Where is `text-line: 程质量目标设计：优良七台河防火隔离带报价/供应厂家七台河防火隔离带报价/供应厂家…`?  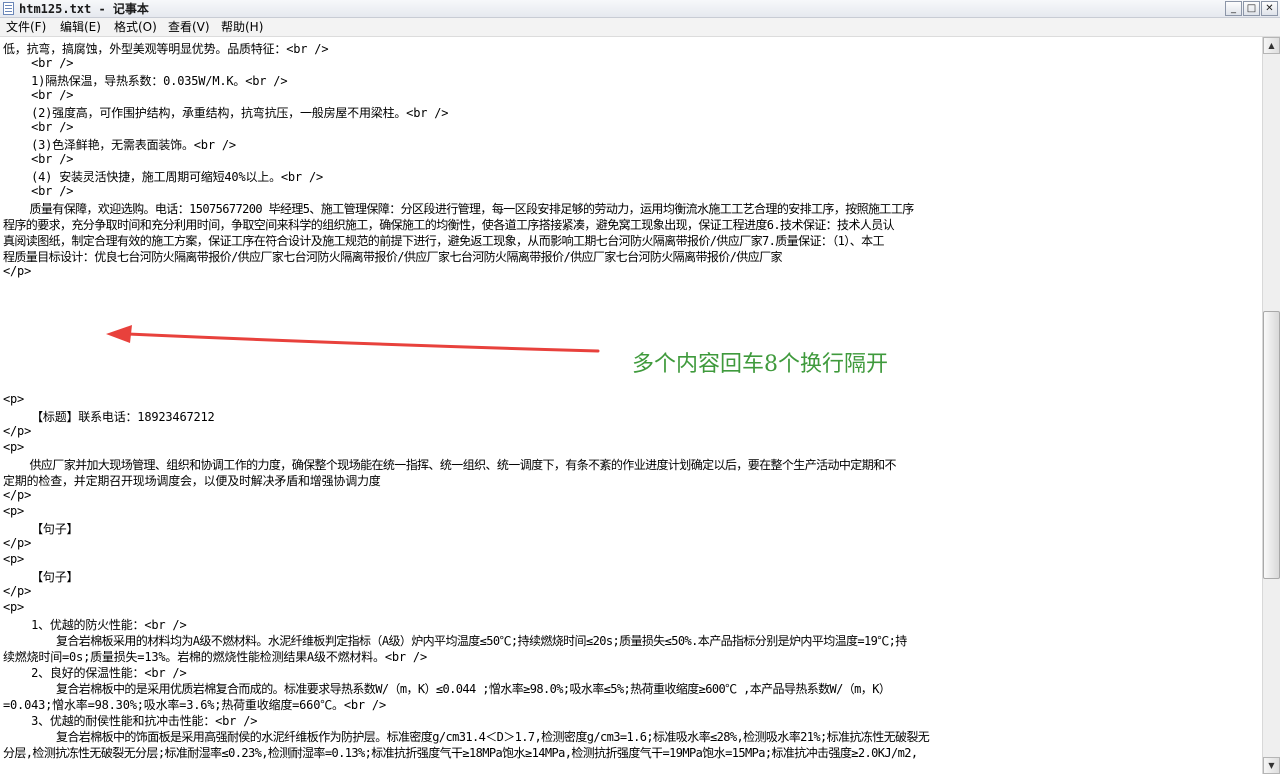 text-line: 程质量目标设计：优良七台河防火隔离带报价/供应厂家七台河防火隔离带报价/供应厂家… is located at coordinates (393, 257).